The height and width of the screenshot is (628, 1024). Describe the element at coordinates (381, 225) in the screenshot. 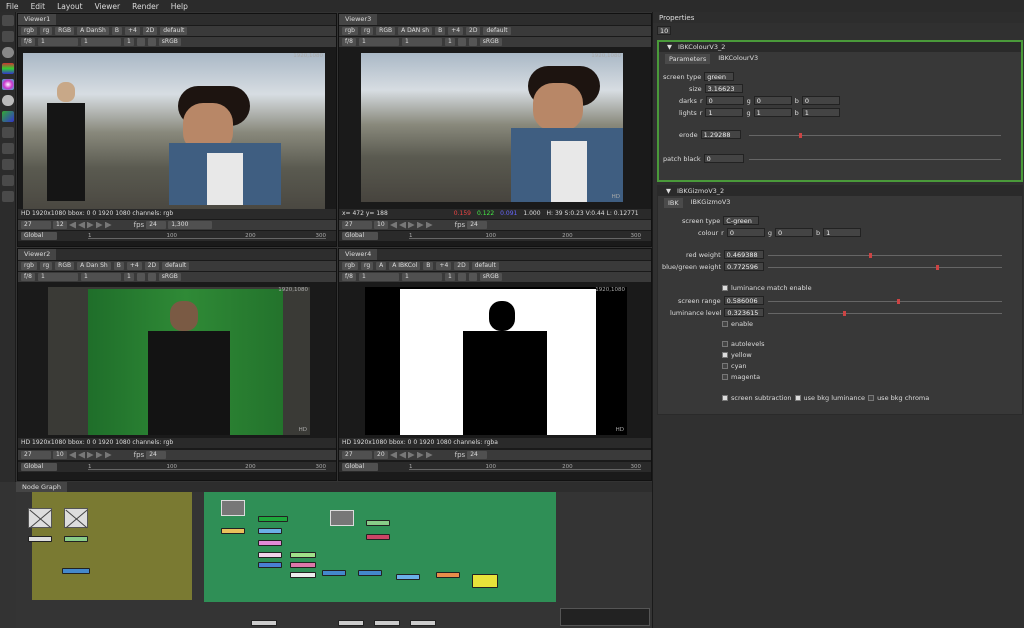

I see `play-frame: 10` at that location.